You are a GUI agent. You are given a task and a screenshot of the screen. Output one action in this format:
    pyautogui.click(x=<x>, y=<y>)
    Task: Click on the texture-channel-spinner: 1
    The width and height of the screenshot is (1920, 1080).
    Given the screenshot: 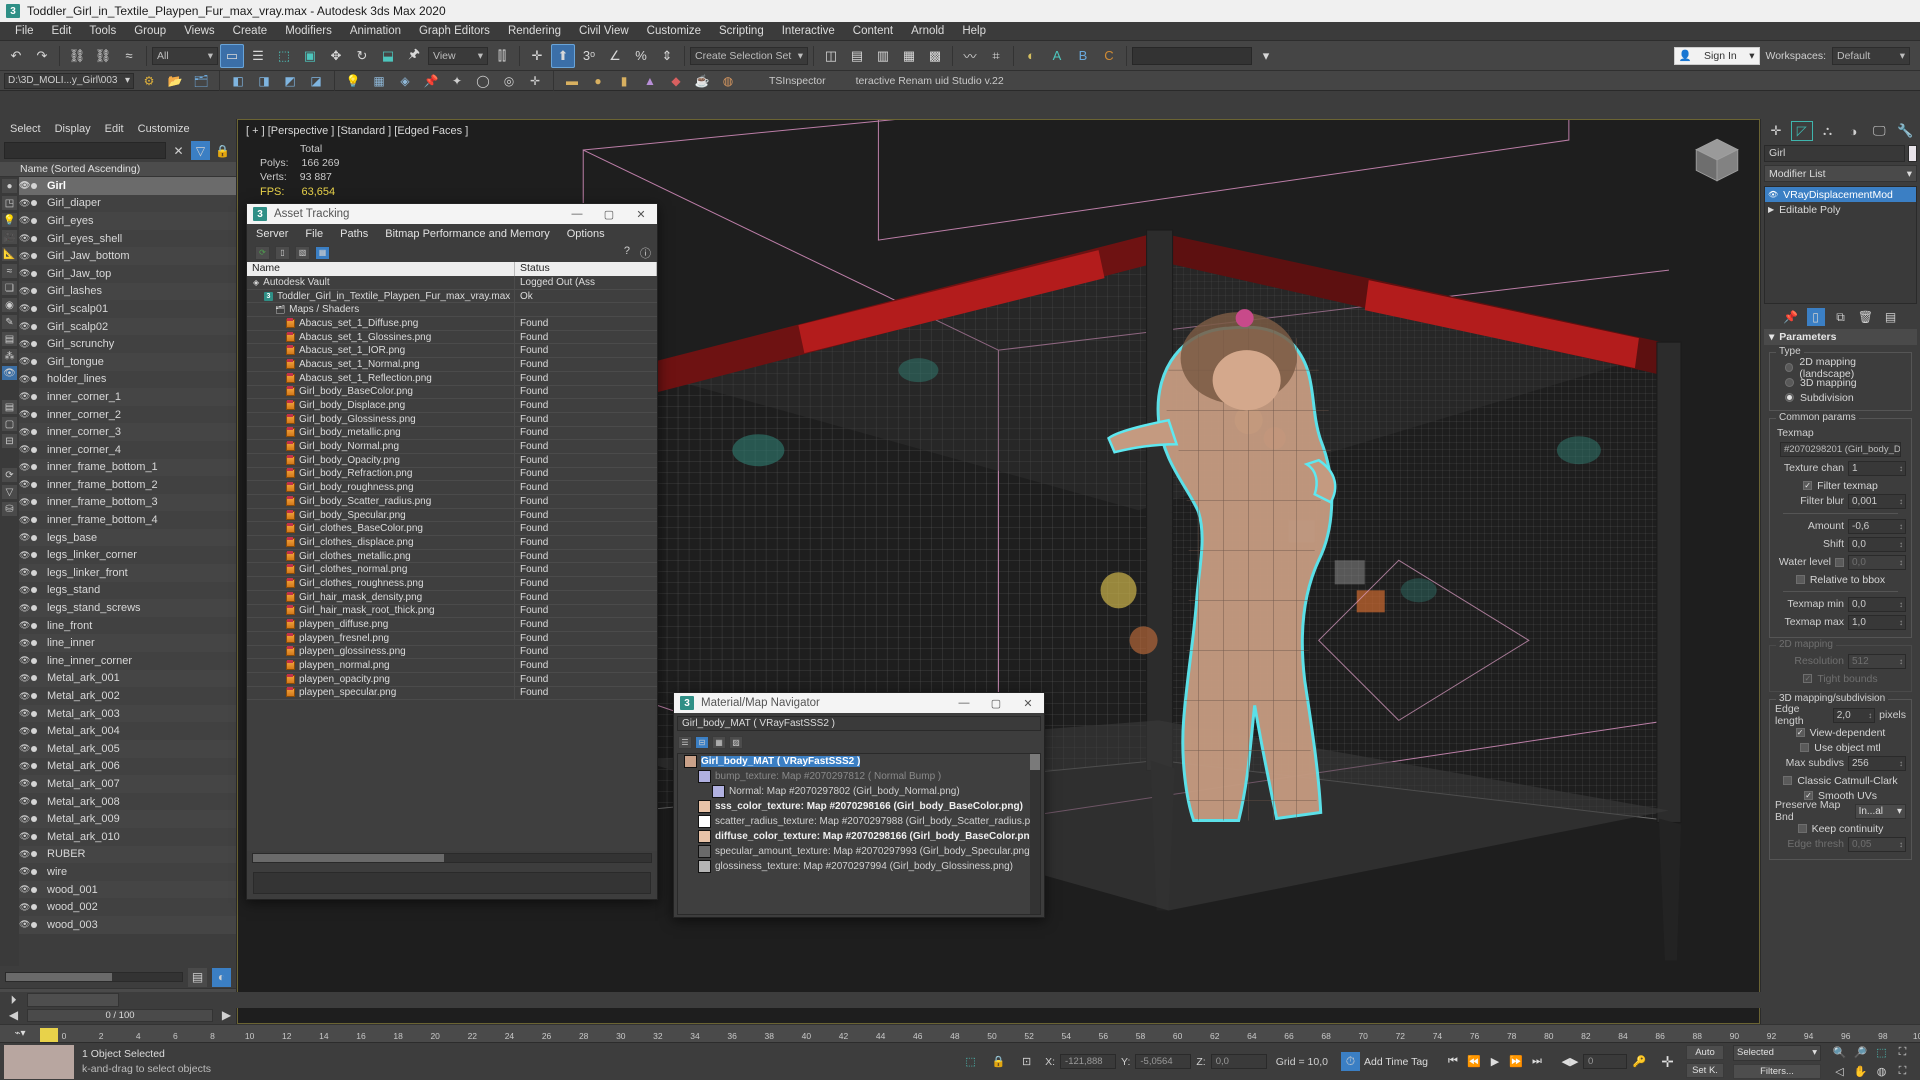 What is the action you would take?
    pyautogui.click(x=1877, y=468)
    